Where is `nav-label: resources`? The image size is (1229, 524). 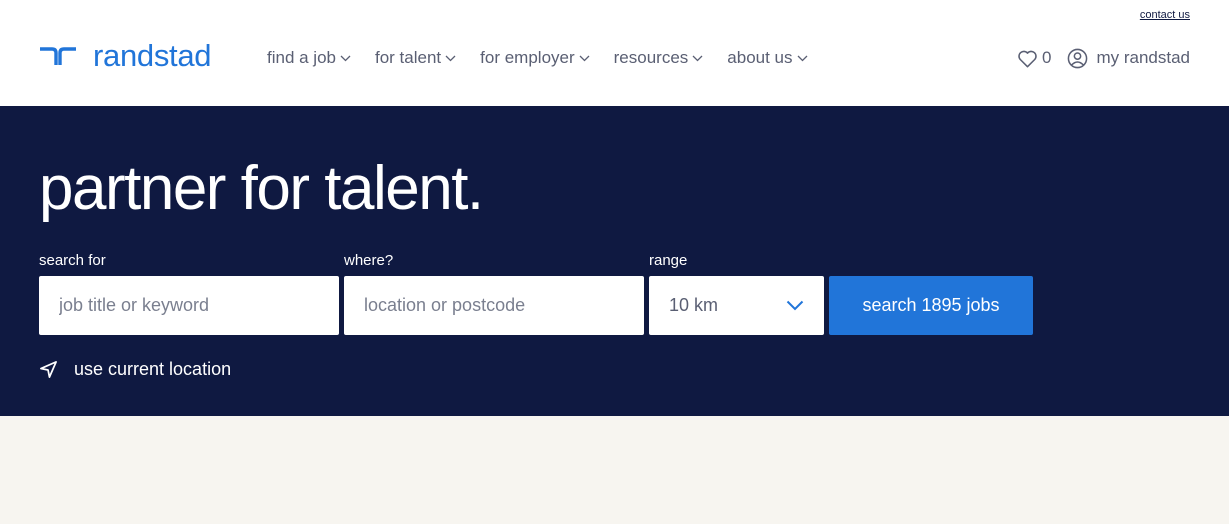 nav-label: resources is located at coordinates (651, 57).